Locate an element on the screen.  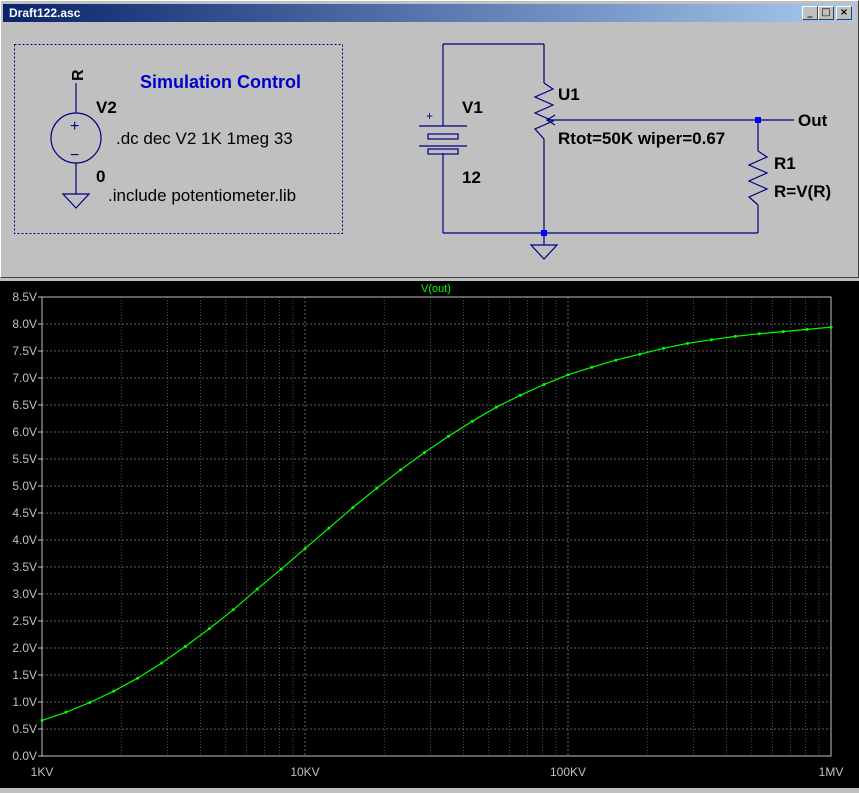
plot-title: V(out) is located at coordinates (436, 289).